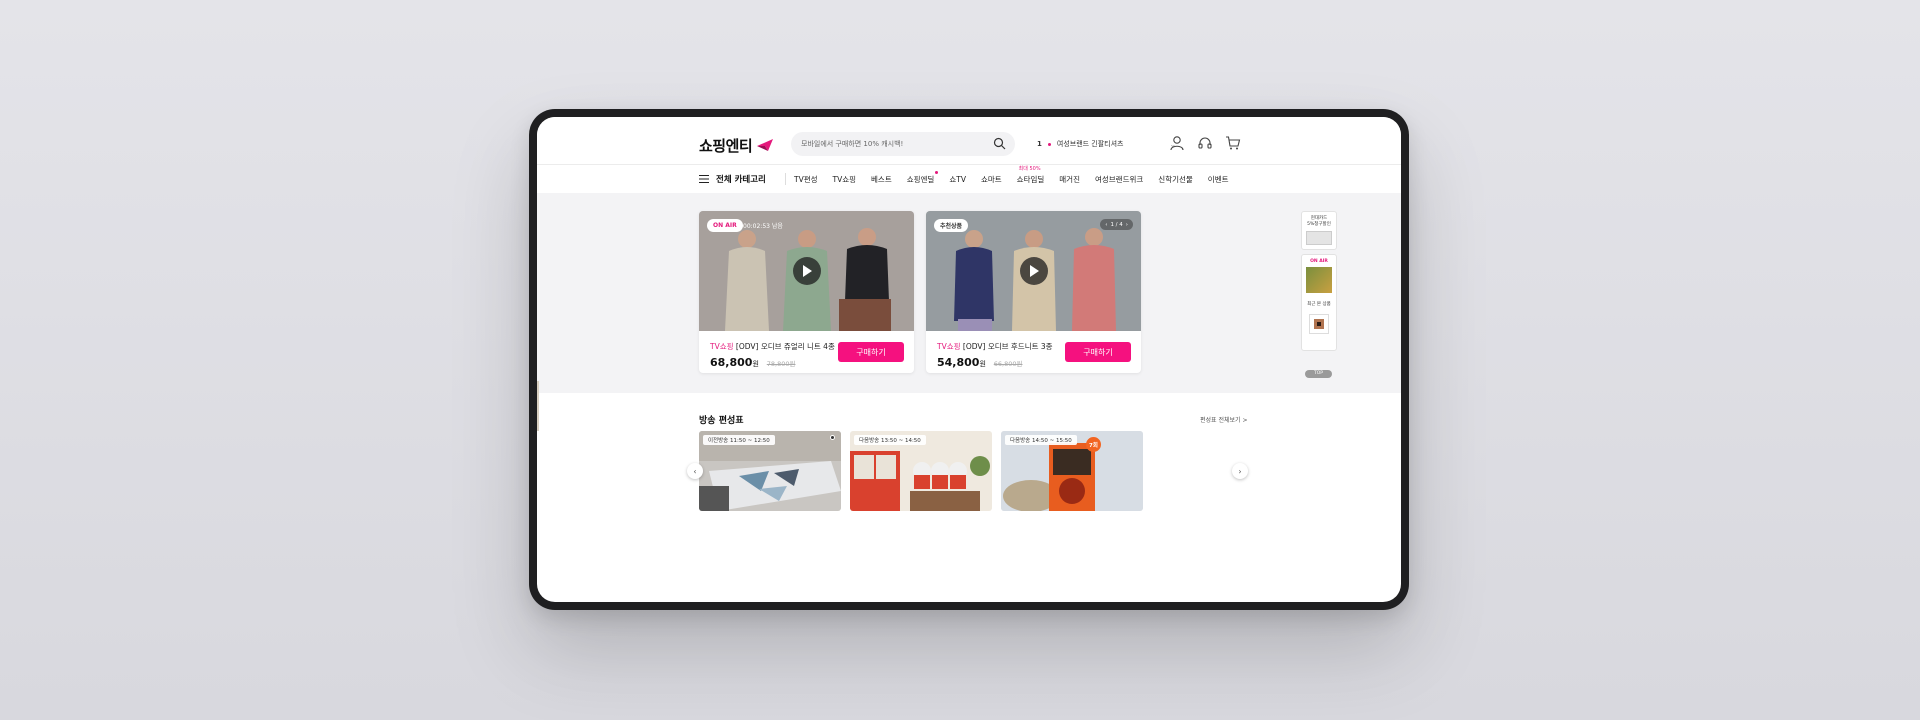 This screenshot has height=720, width=1920. I want to click on nav-item-women-brand-week: 여성브랜드위크, so click(1119, 179).